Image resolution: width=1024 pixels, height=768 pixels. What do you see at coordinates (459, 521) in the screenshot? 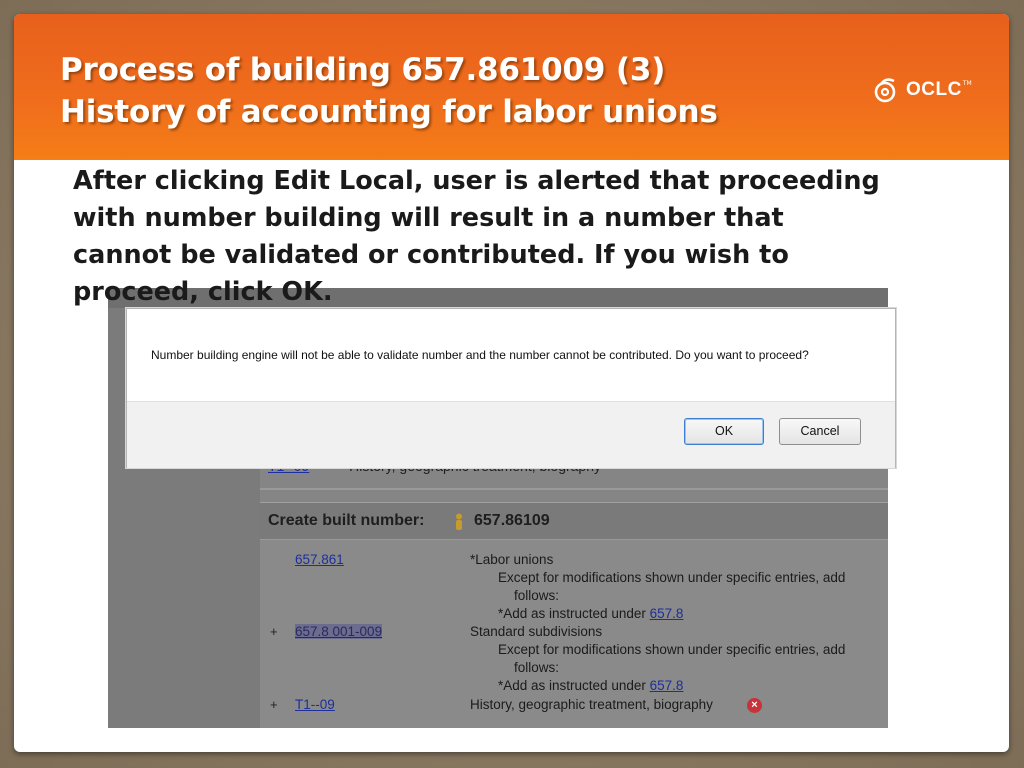
I see `person-icon` at bounding box center [459, 521].